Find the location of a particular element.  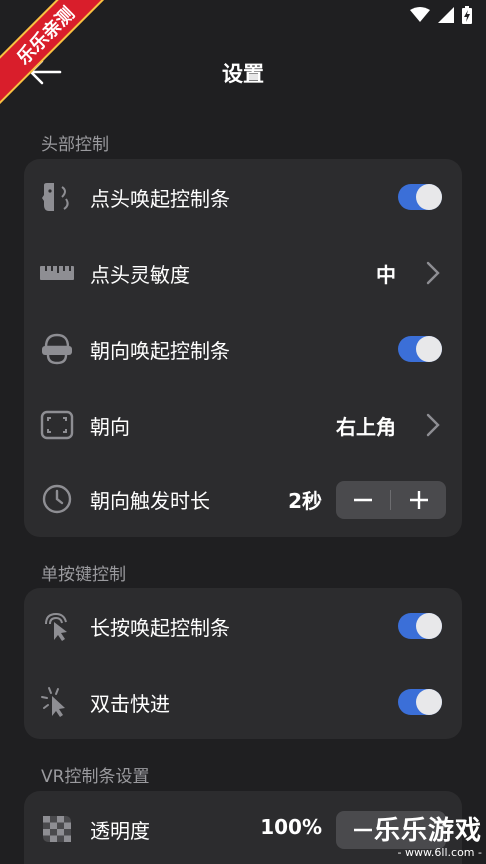

row-long-press: 长按唤起控制条 is located at coordinates (243, 626).